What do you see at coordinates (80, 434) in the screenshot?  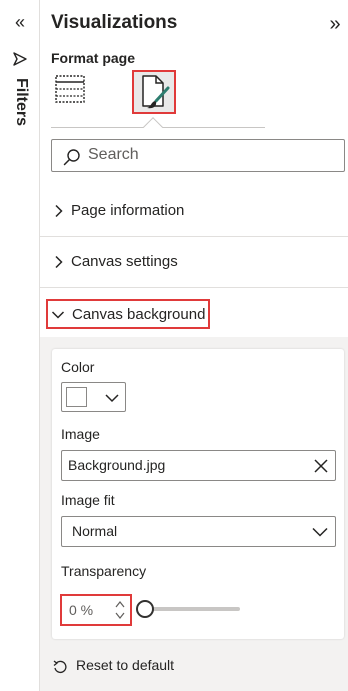 I see `image-label: Image` at bounding box center [80, 434].